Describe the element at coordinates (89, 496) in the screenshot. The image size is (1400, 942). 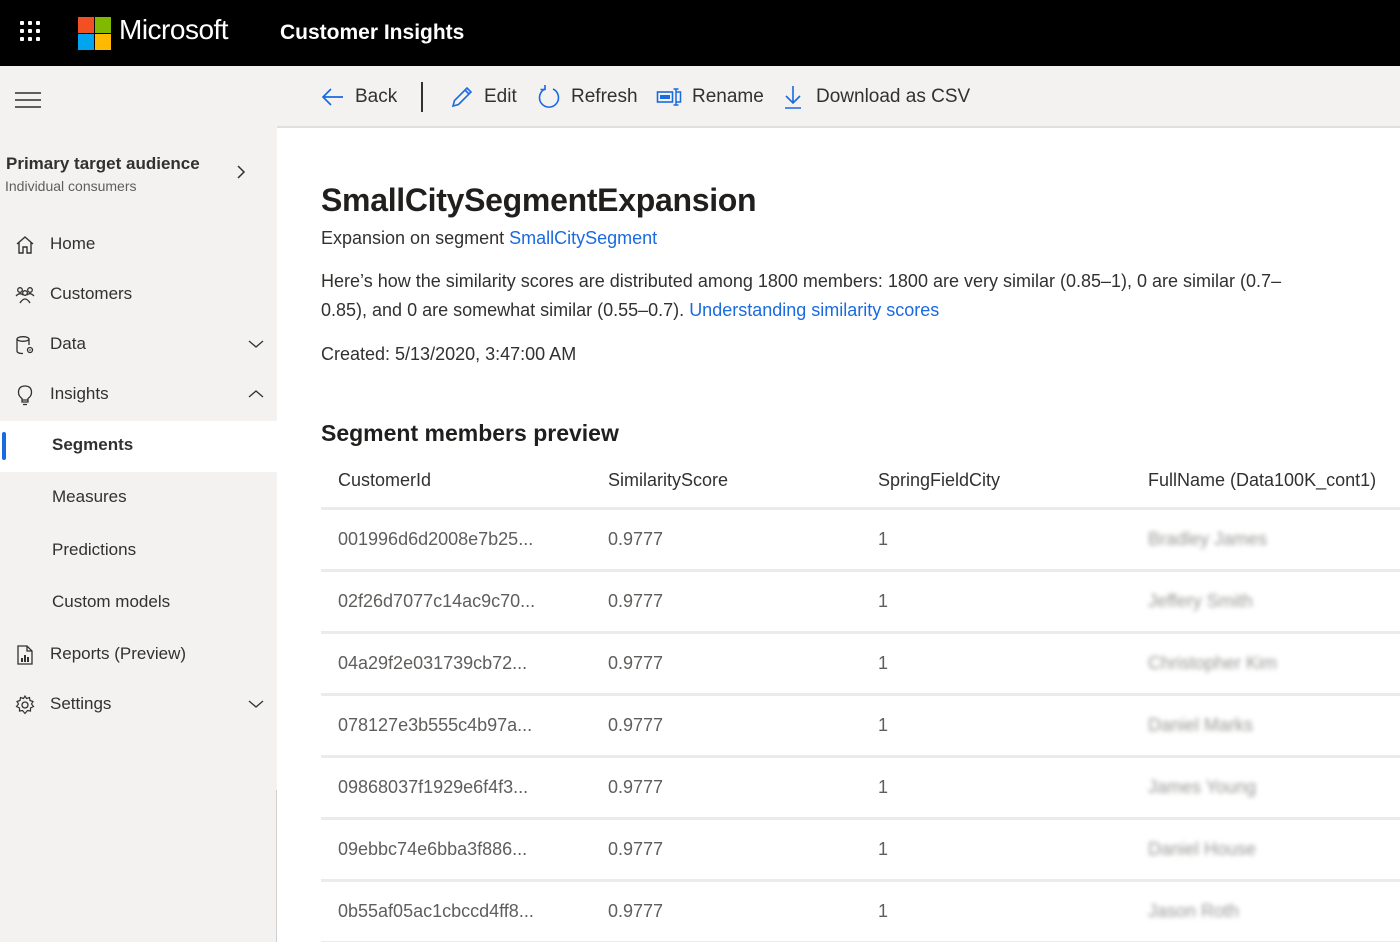
I see `sidebar-item-label: Measures` at that location.